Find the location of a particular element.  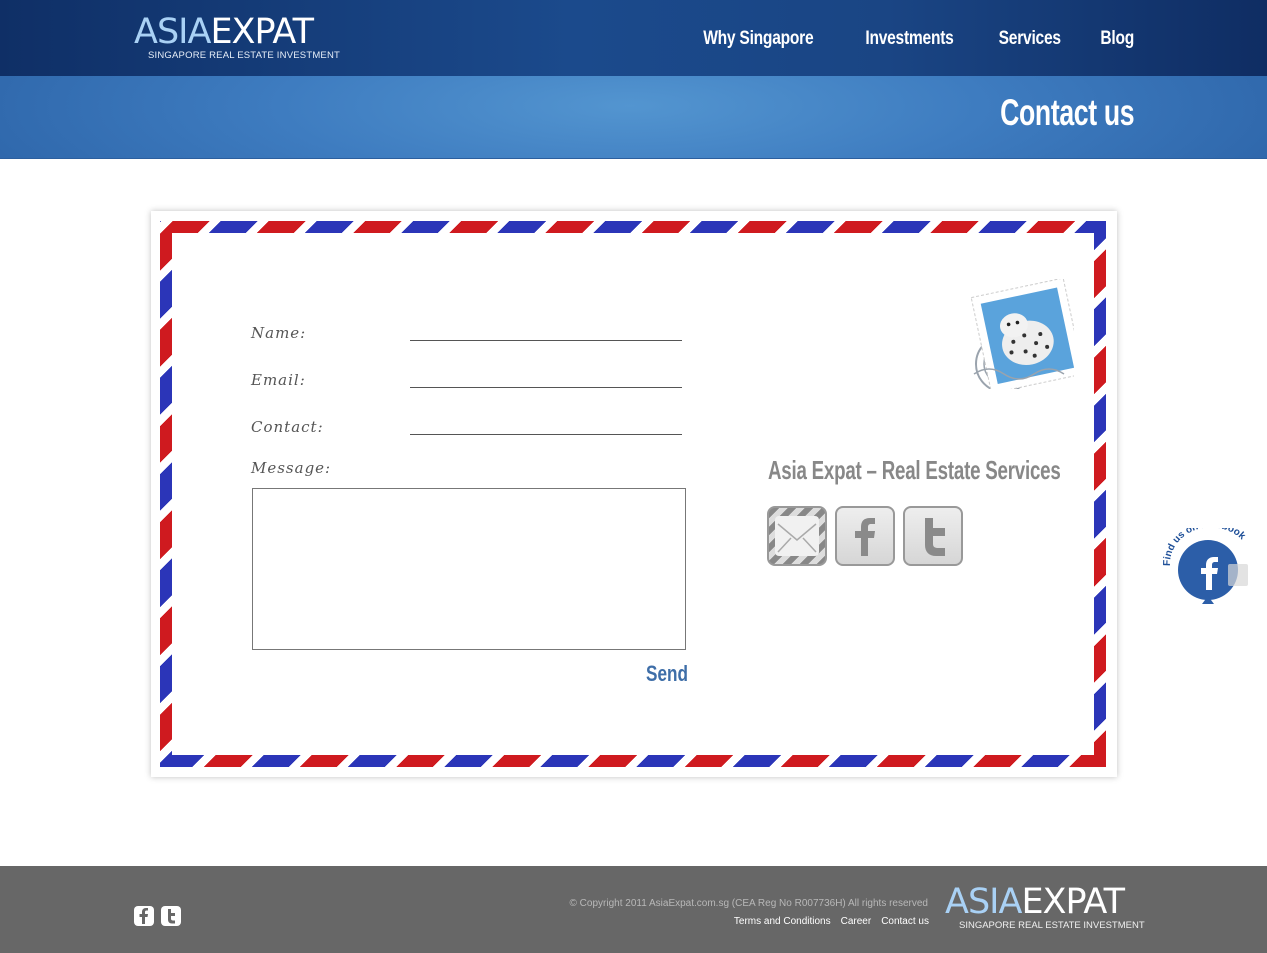

footer-twitter-button is located at coordinates (171, 916).